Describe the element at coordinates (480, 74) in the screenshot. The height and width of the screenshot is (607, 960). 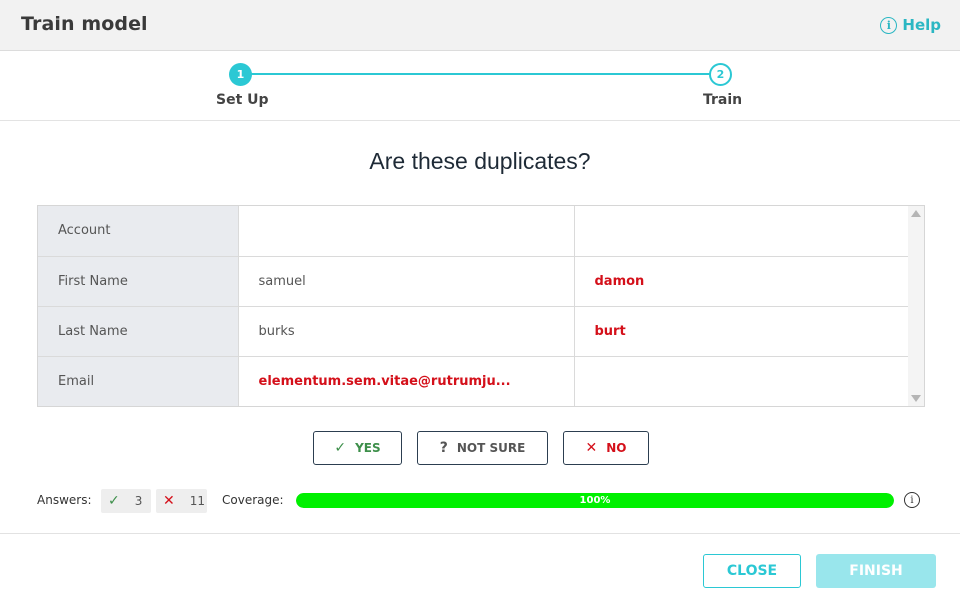
I see `step-connector` at that location.